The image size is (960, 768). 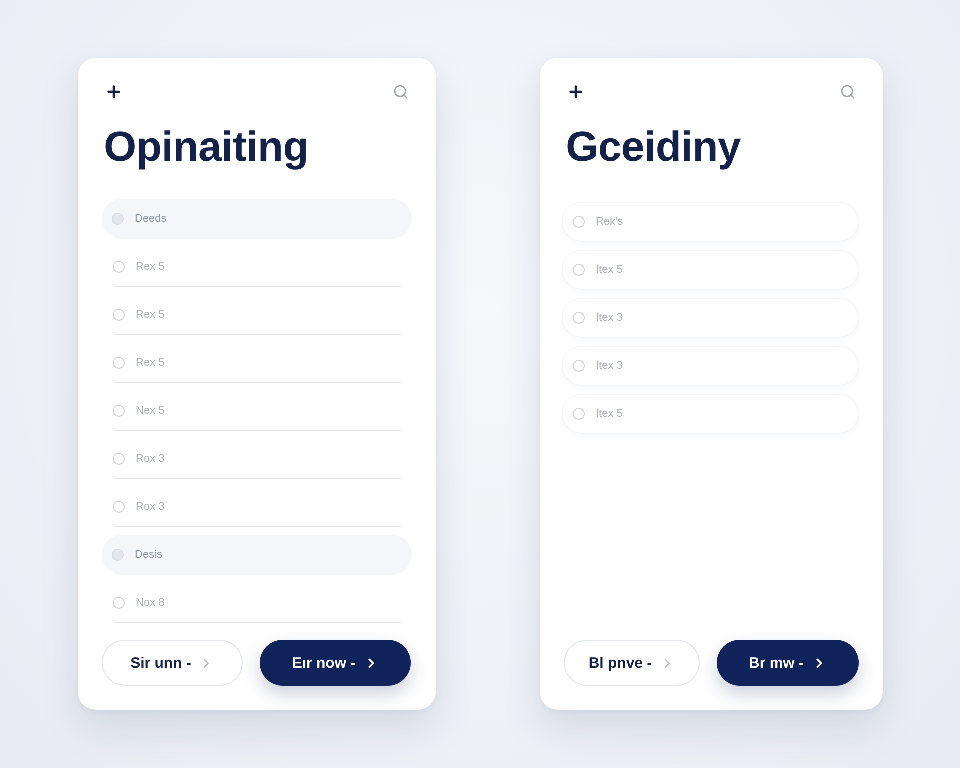 I want to click on list-item: Desis, so click(x=257, y=555).